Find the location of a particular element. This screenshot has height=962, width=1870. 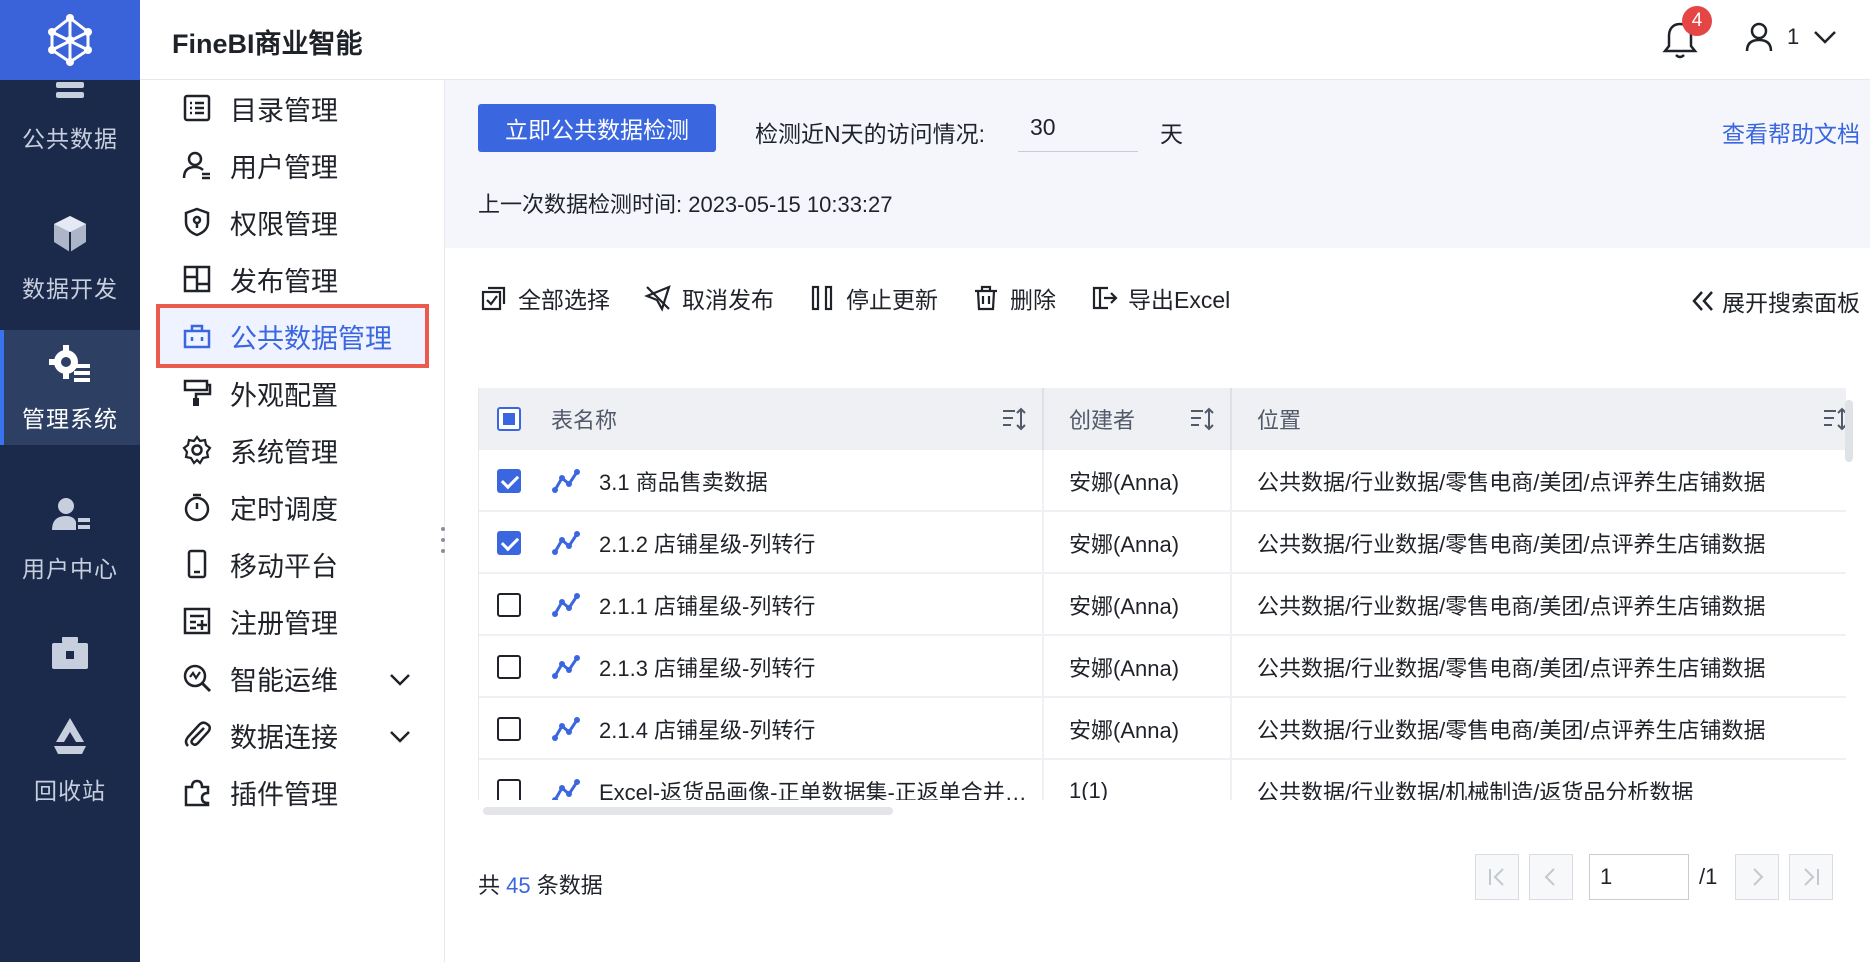

select-all-button: 全部选择 is located at coordinates (545, 298).